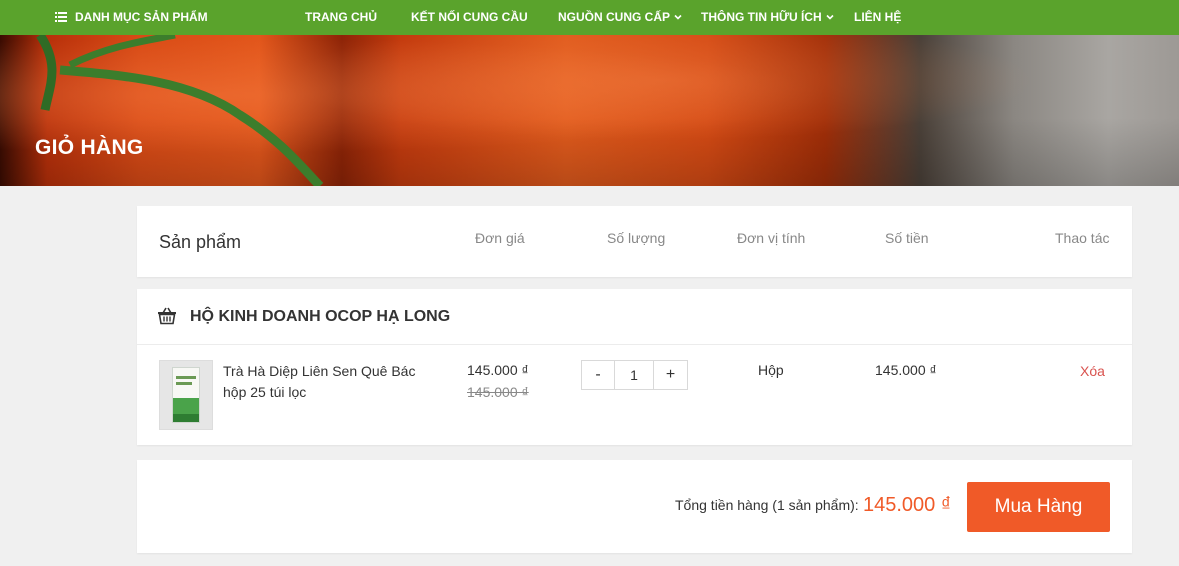 The height and width of the screenshot is (566, 1179). What do you see at coordinates (771, 370) in the screenshot?
I see `product-unit: Hộp` at bounding box center [771, 370].